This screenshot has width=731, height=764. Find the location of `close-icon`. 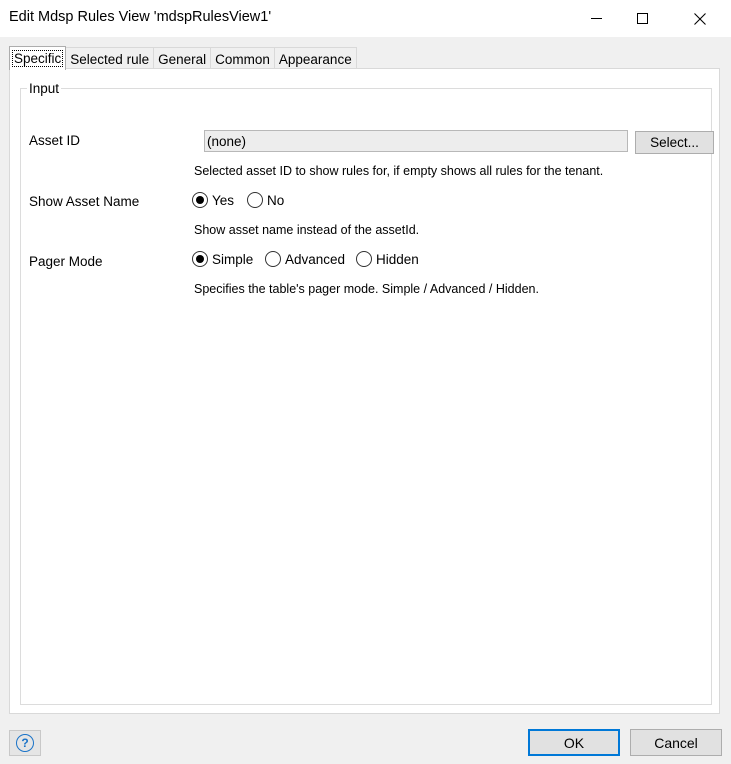

close-icon is located at coordinates (700, 18).